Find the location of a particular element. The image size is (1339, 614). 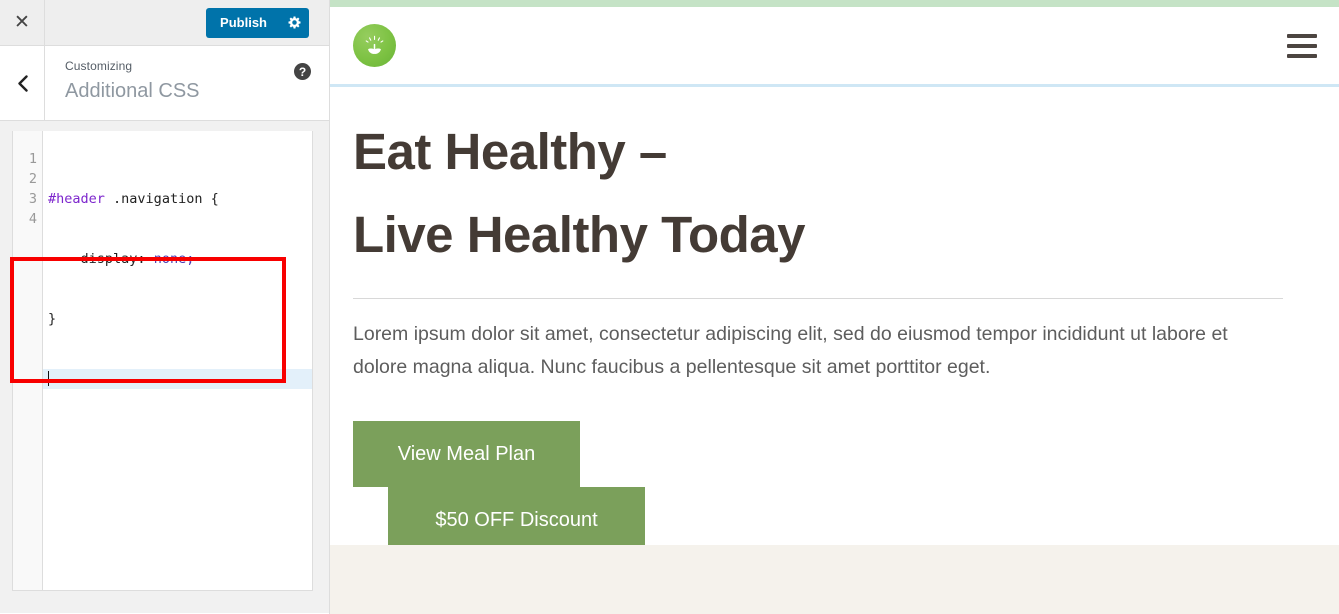

customizer-section-header: Customizing Additional CSS ? is located at coordinates (164, 83).